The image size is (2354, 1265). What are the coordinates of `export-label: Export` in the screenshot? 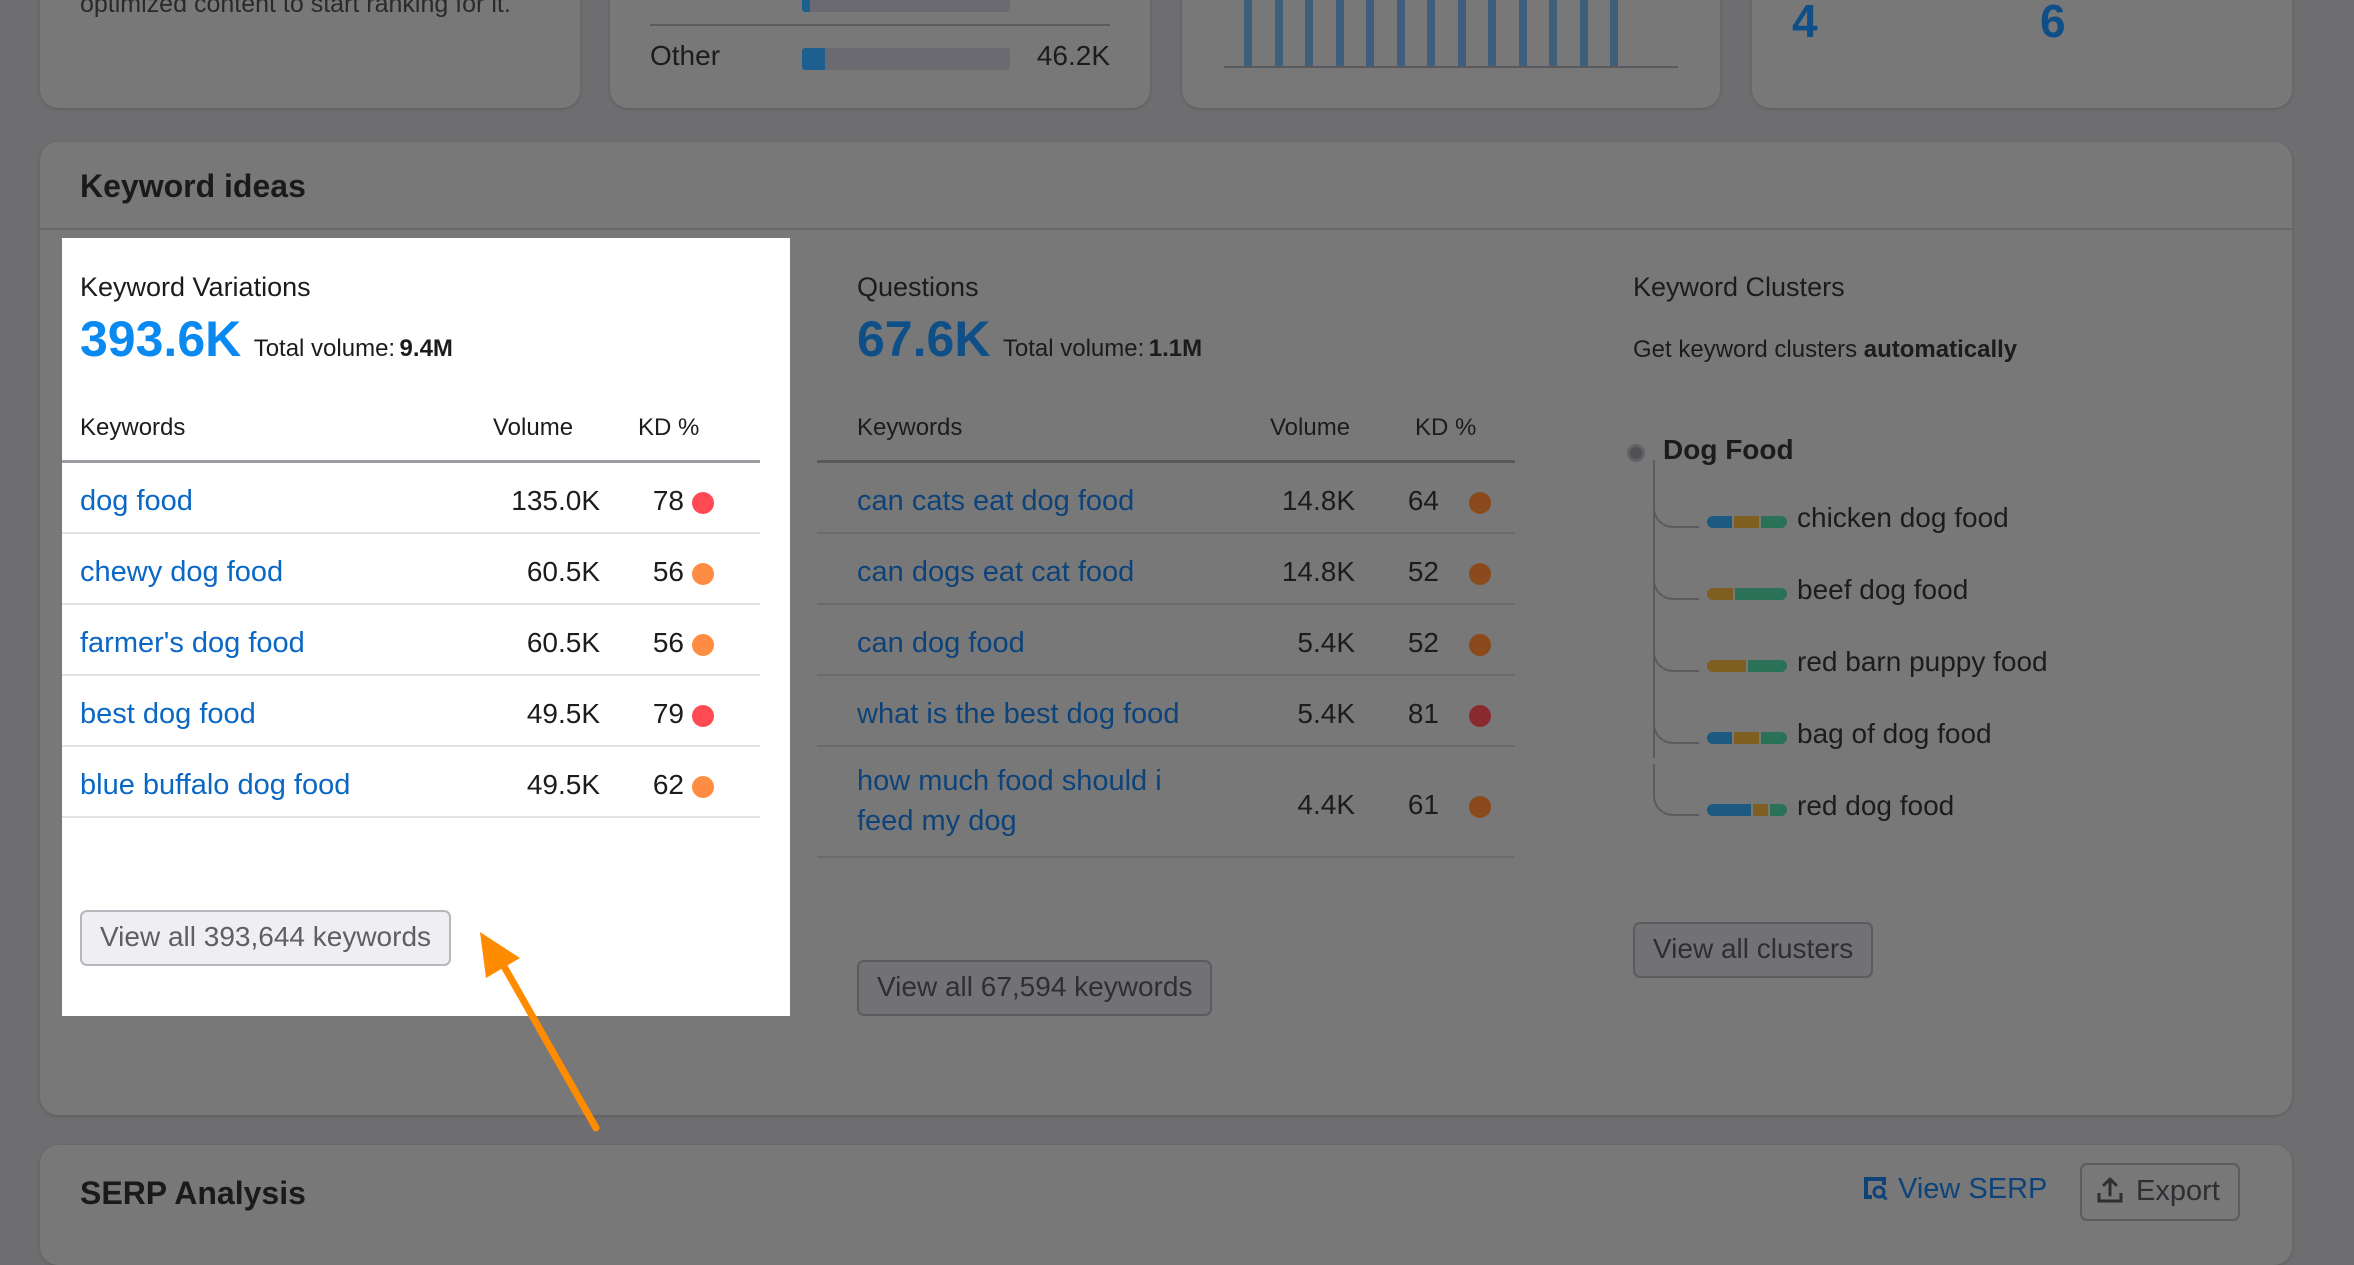 It's located at (2178, 1191).